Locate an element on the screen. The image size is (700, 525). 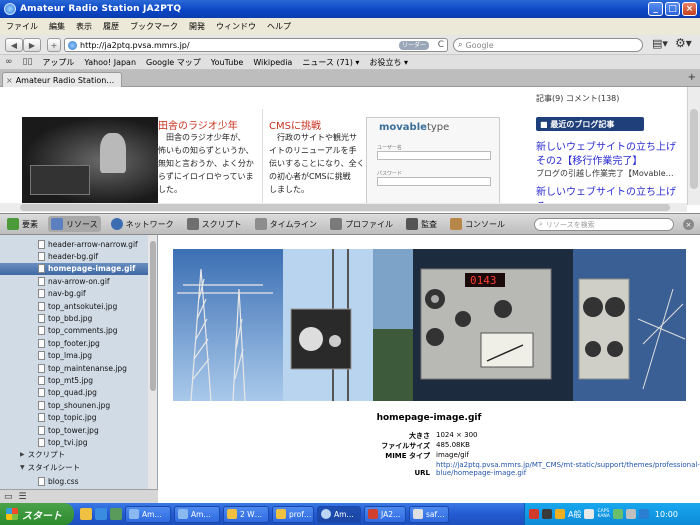
resource-file-item: top_comments.jpg is located at coordinates (74, 331).